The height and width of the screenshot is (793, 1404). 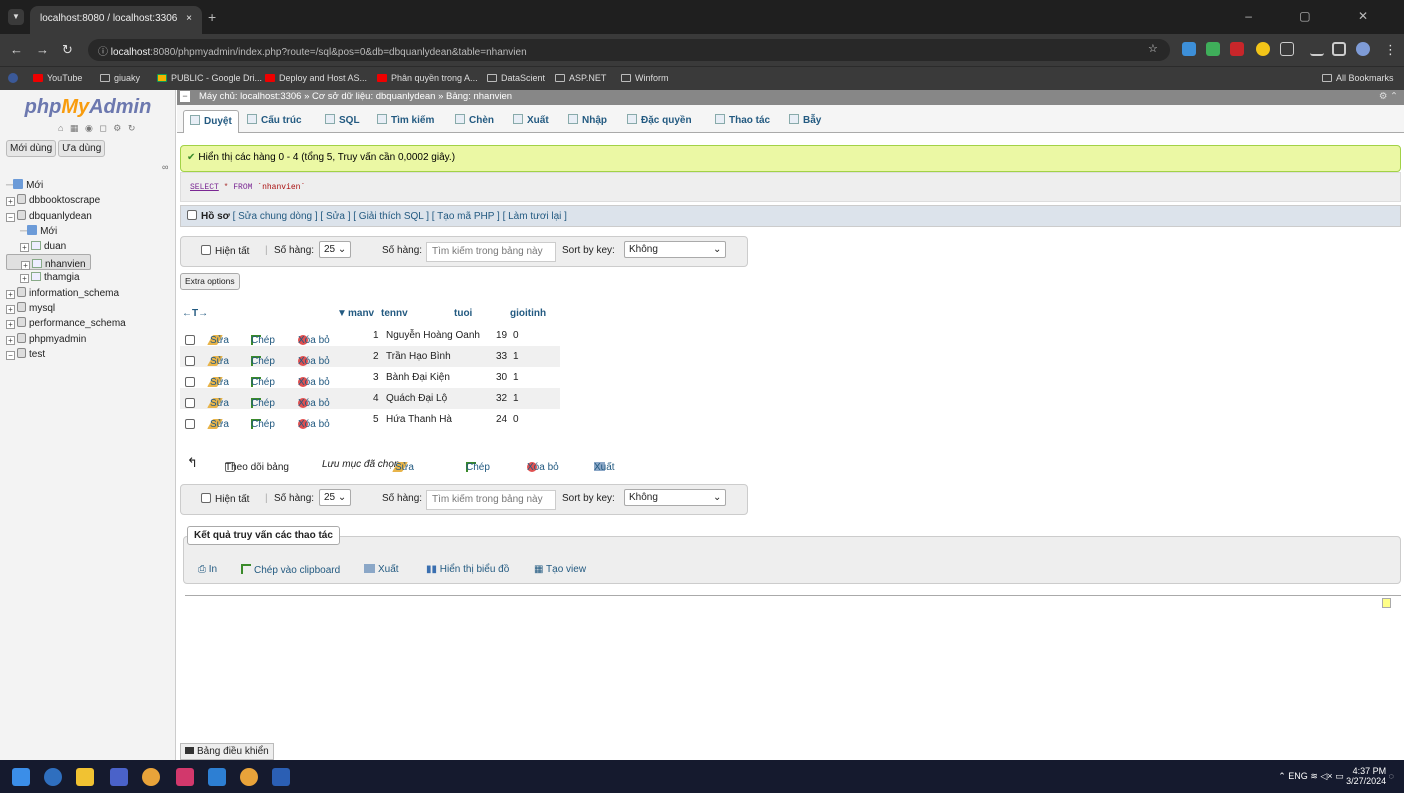 What do you see at coordinates (13, 78) in the screenshot?
I see `facebook-icon` at bounding box center [13, 78].